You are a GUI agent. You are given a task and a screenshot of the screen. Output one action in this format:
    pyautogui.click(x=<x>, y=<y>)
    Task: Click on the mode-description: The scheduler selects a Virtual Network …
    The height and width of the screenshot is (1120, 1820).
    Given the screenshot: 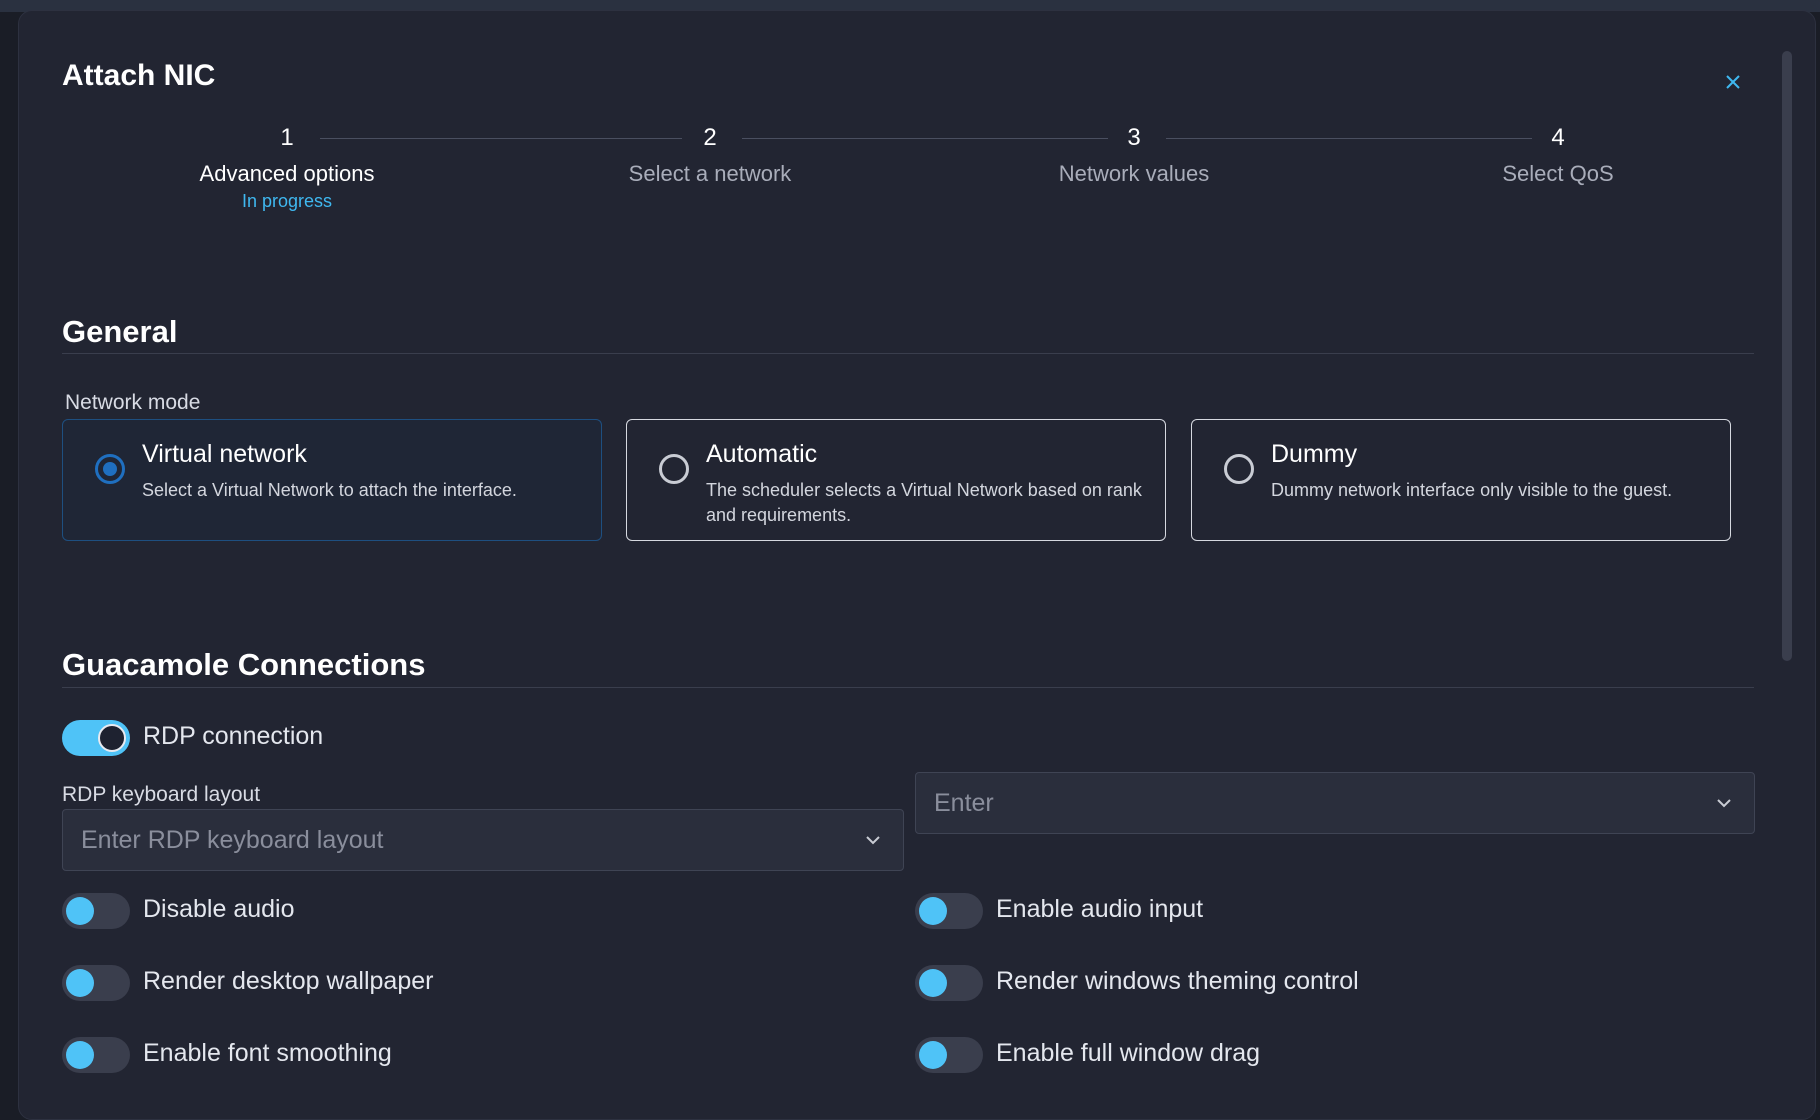 What is the action you would take?
    pyautogui.click(x=924, y=502)
    